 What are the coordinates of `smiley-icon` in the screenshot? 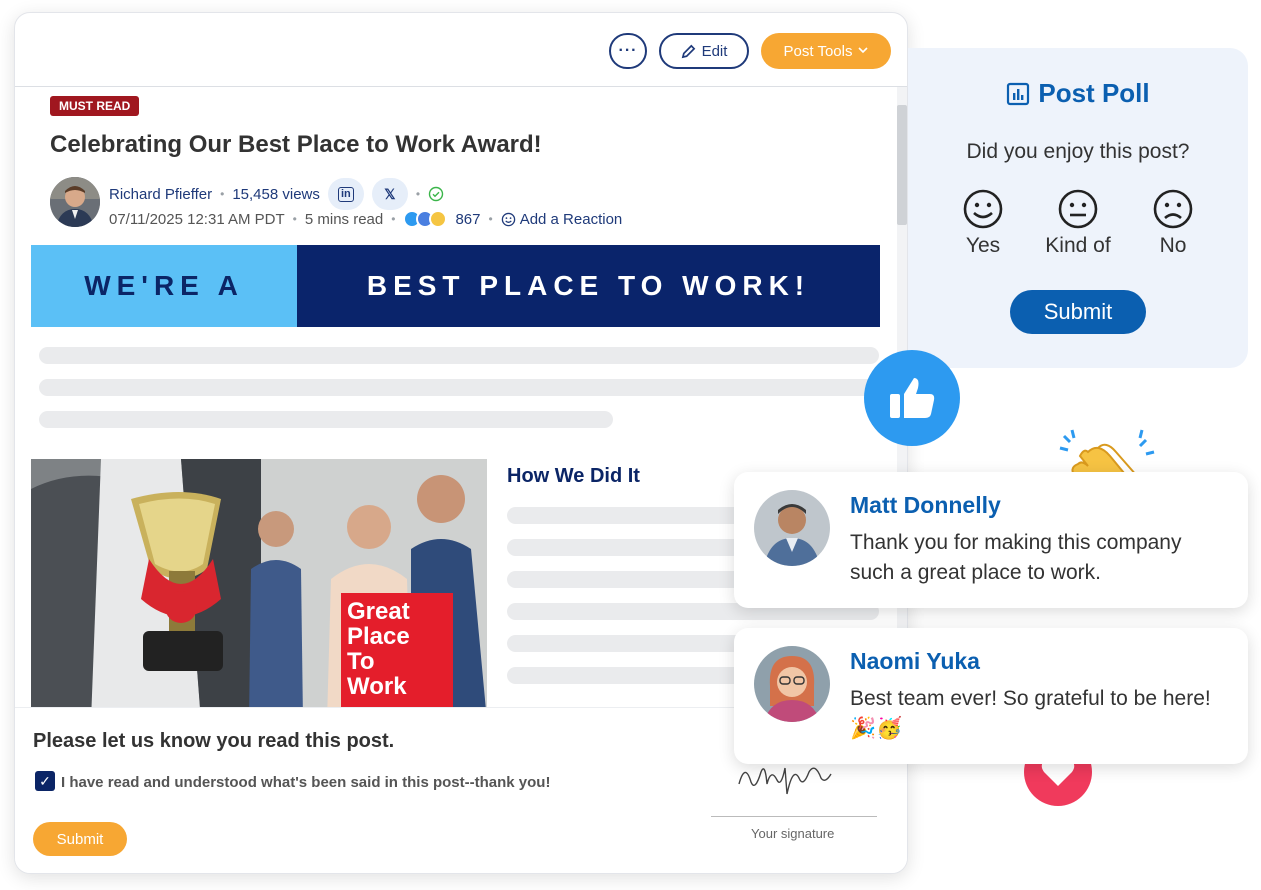 It's located at (508, 219).